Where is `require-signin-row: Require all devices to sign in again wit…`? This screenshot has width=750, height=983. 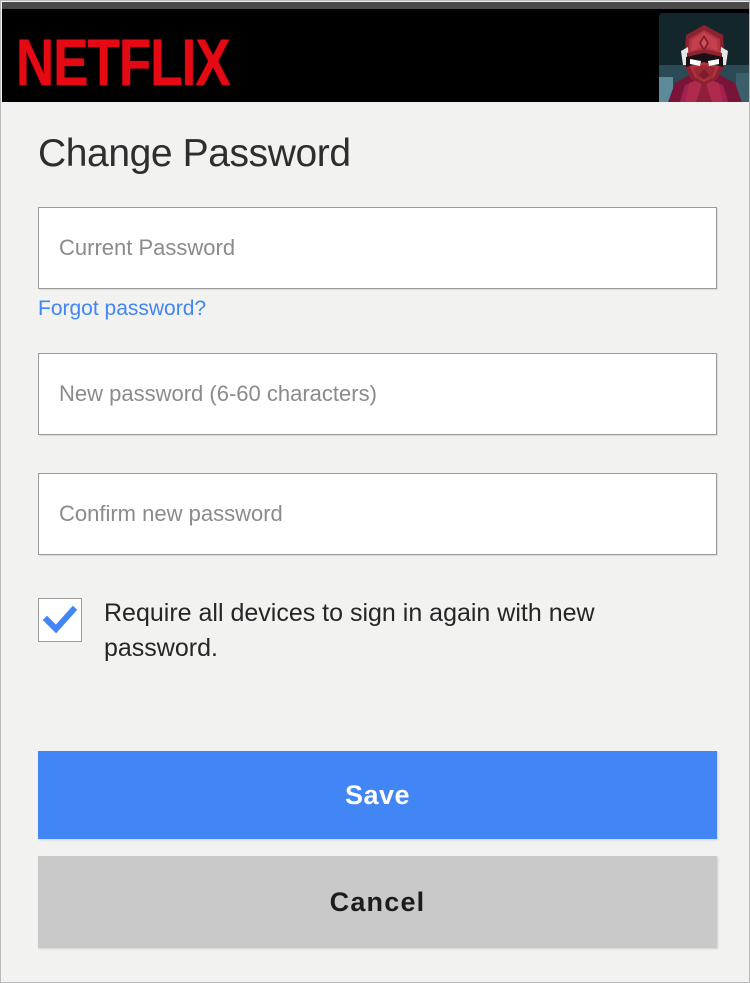
require-signin-row: Require all devices to sign in again wit… is located at coordinates (378, 631).